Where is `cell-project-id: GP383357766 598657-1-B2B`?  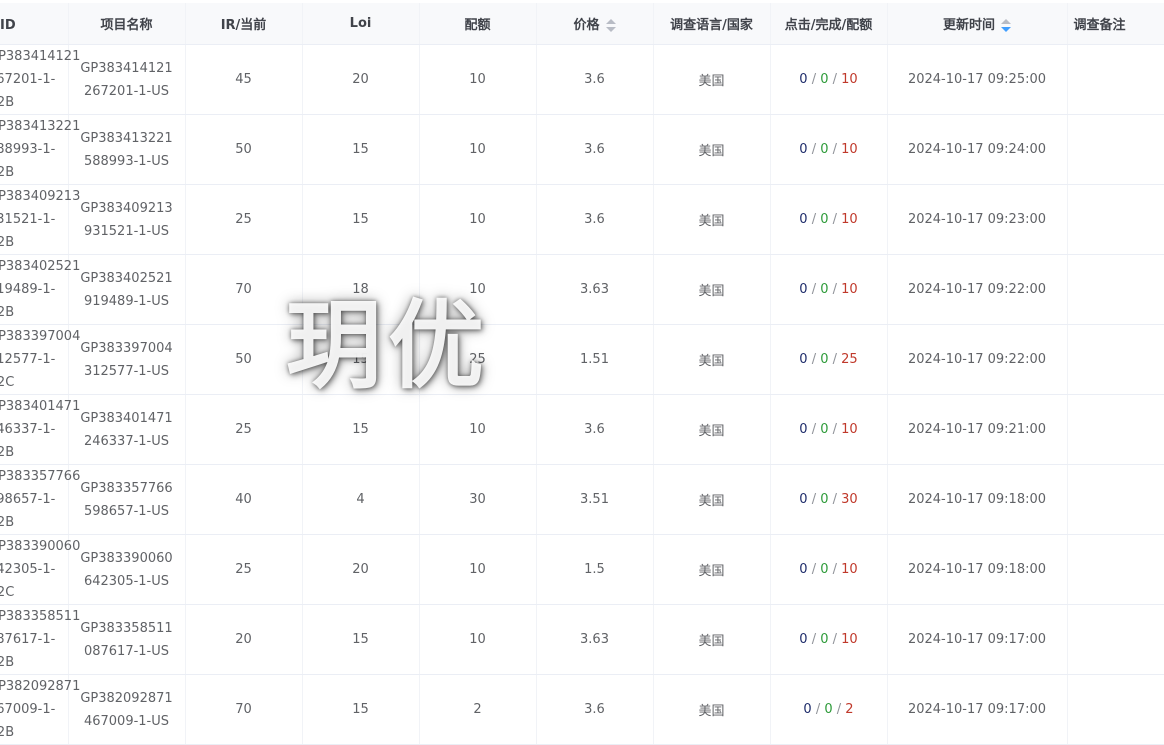 cell-project-id: GP383357766 598657-1-B2B is located at coordinates (40, 499).